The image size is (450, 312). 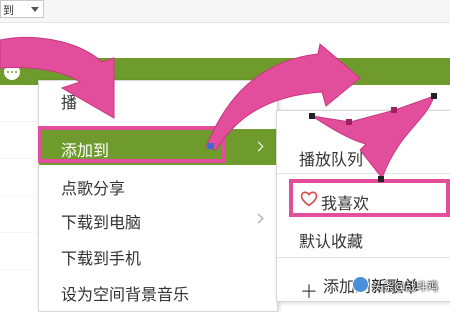 What do you see at coordinates (57, 78) in the screenshot?
I see `annotation-arrow-left` at bounding box center [57, 78].